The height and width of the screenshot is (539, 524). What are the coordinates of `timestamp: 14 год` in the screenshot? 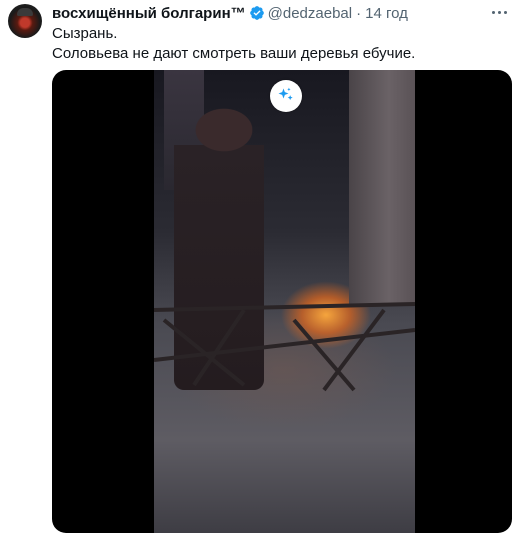 It's located at (386, 13).